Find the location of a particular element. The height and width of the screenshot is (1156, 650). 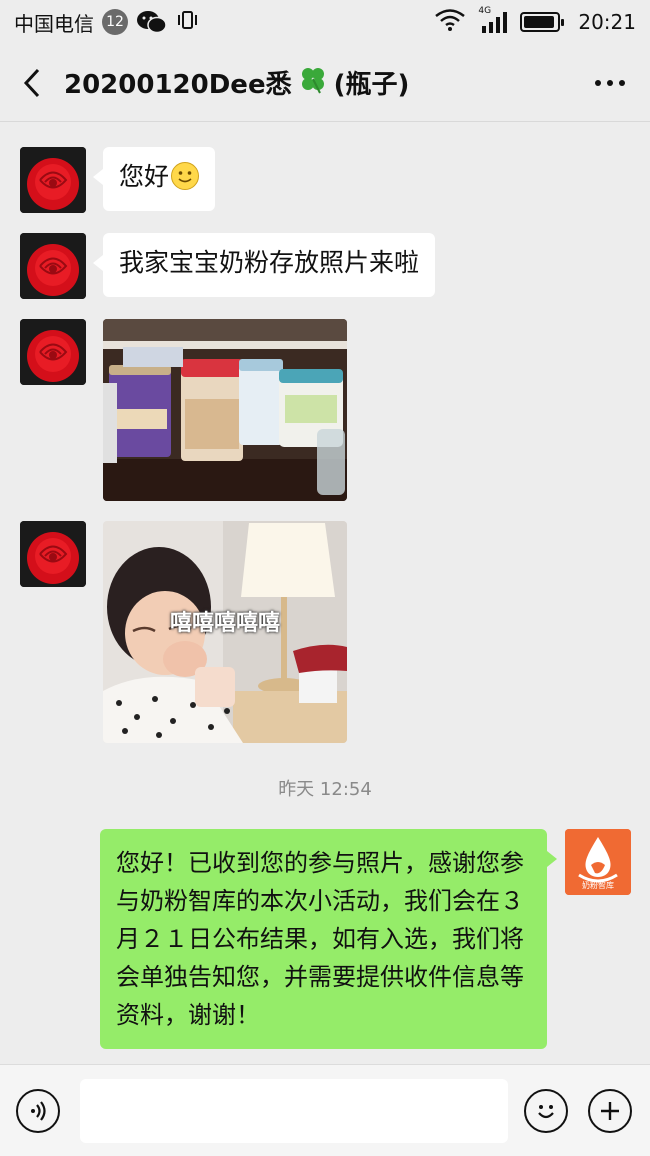

message-row: 我家宝宝奶粉存放照片来啦 is located at coordinates (325, 266).